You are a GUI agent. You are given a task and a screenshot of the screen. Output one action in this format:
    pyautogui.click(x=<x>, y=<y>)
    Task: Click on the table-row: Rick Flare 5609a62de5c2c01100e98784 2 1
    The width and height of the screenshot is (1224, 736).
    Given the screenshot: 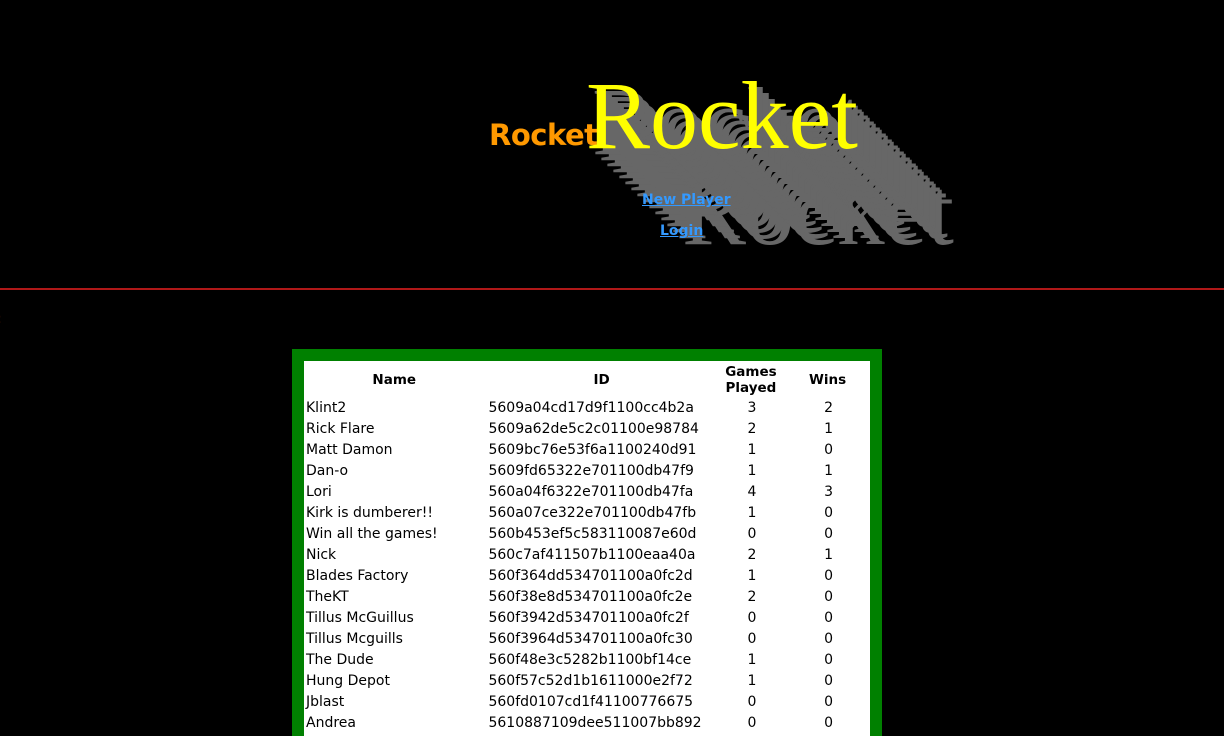 What is the action you would take?
    pyautogui.click(x=587, y=428)
    